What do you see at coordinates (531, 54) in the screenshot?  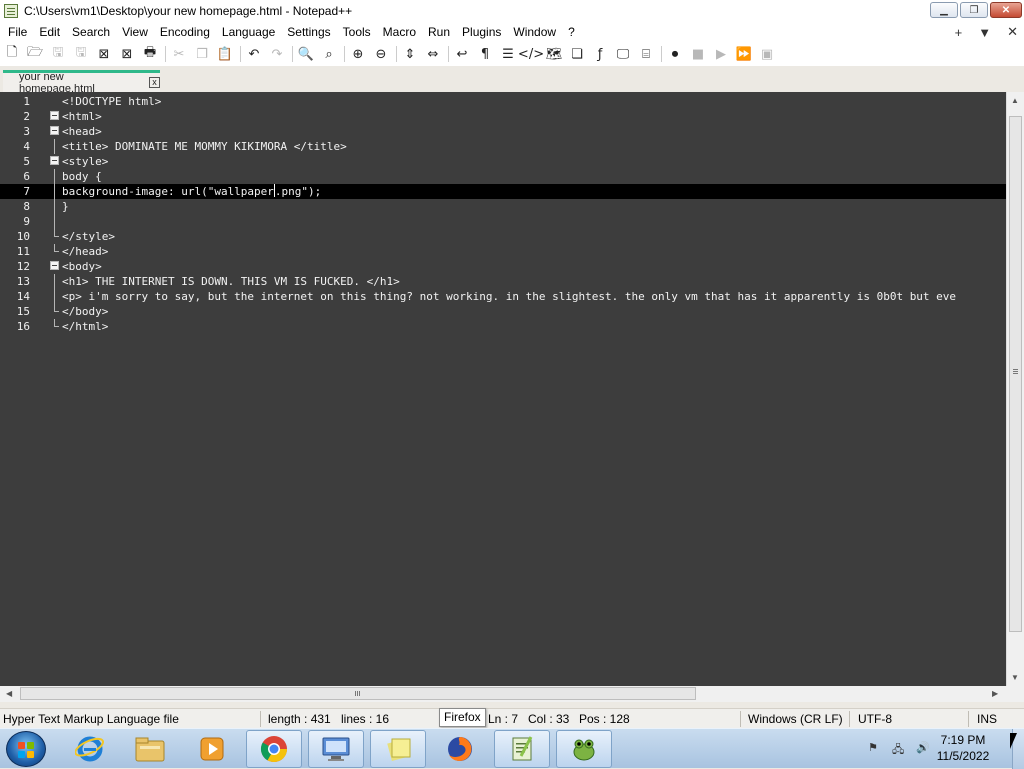 I see `xml-tag-icon: </>` at bounding box center [531, 54].